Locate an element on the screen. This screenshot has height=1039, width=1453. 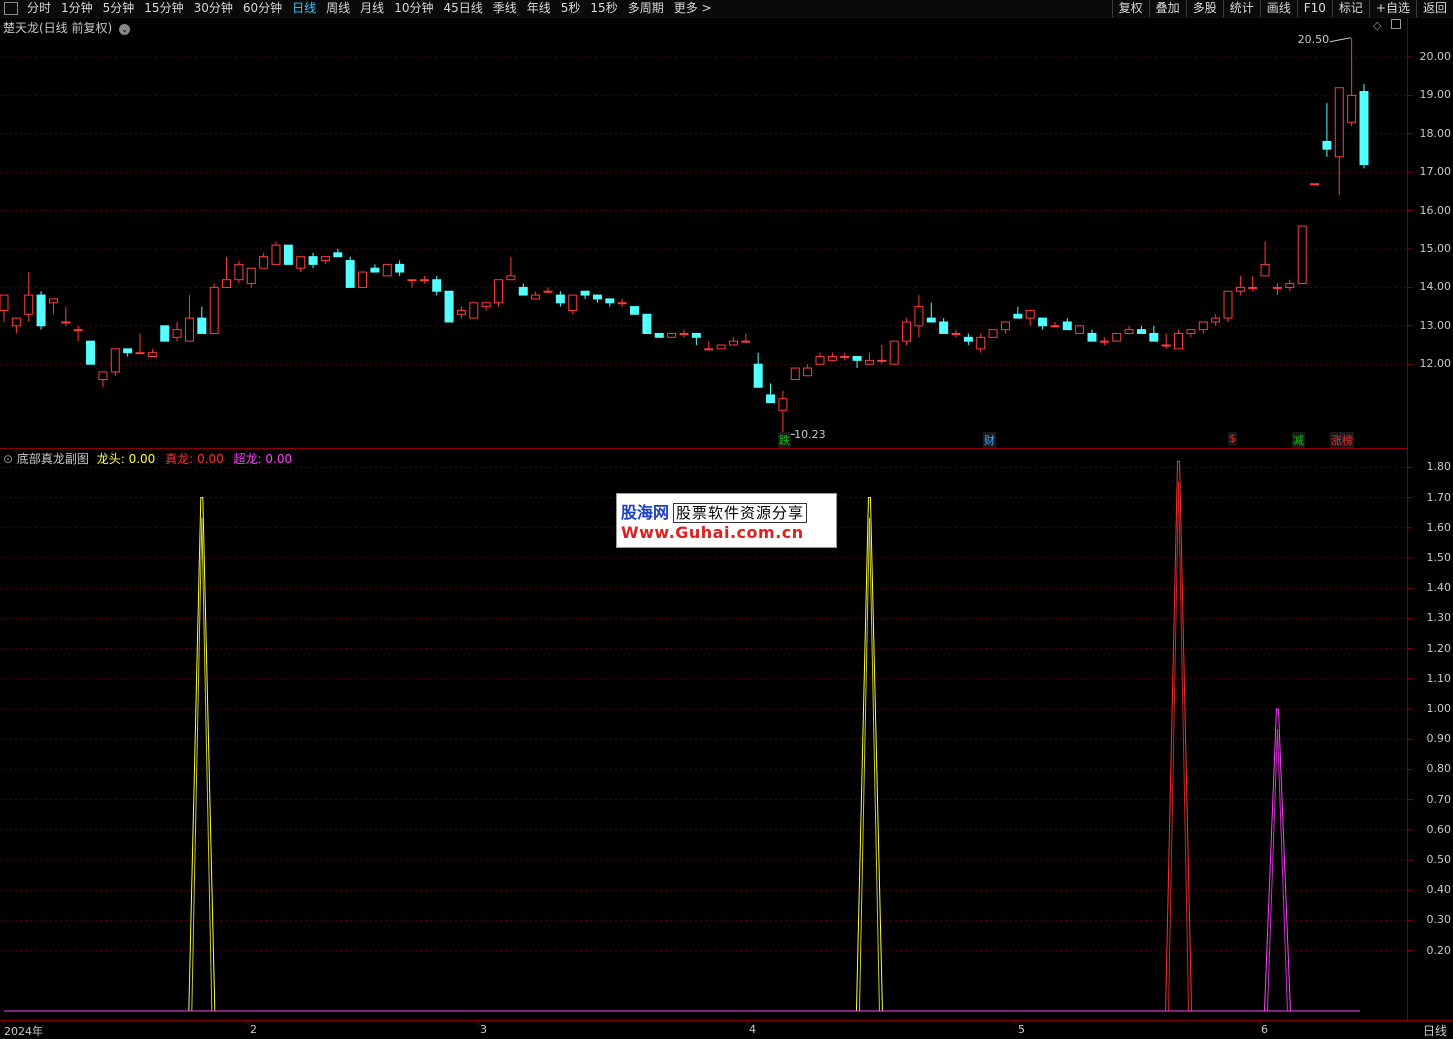
y-tick-label: 1.80 is located at coordinates (1439, 467).